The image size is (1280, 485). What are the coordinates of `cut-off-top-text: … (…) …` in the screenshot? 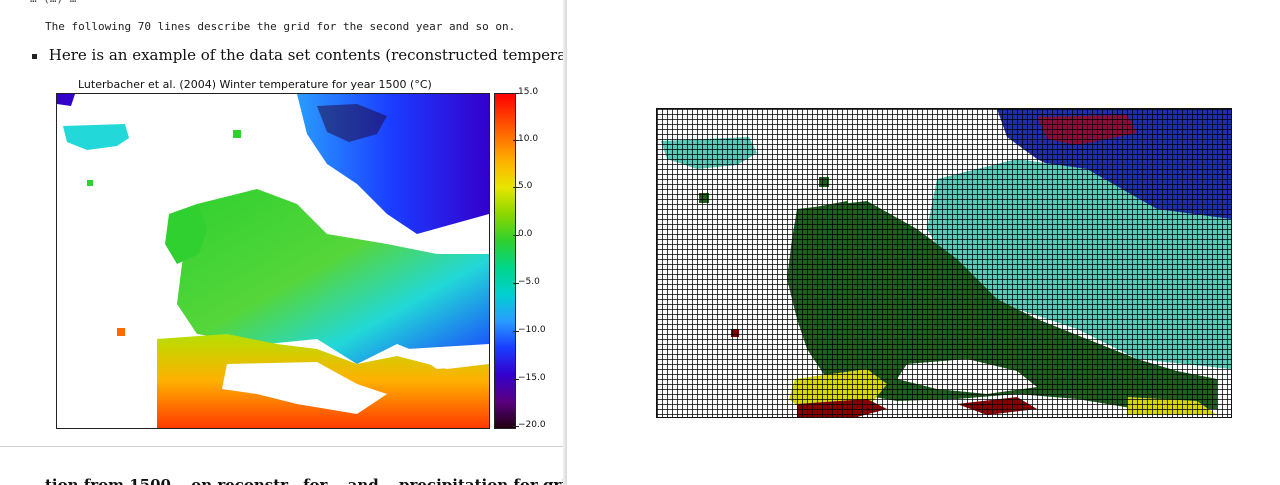 It's located at (53, 2).